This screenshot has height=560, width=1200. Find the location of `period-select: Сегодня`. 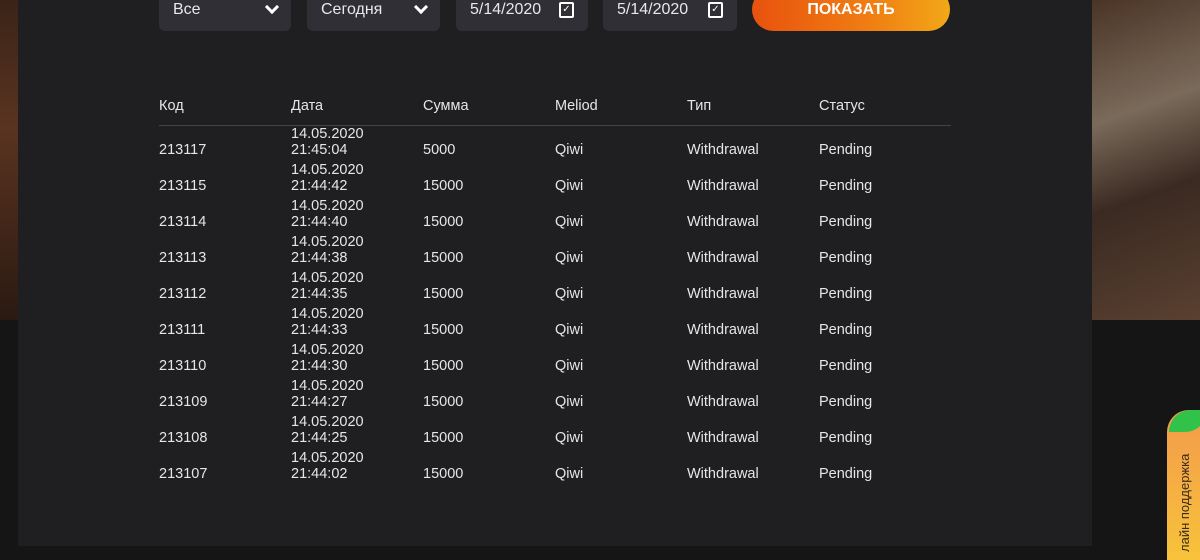

period-select: Сегодня is located at coordinates (373, 15).